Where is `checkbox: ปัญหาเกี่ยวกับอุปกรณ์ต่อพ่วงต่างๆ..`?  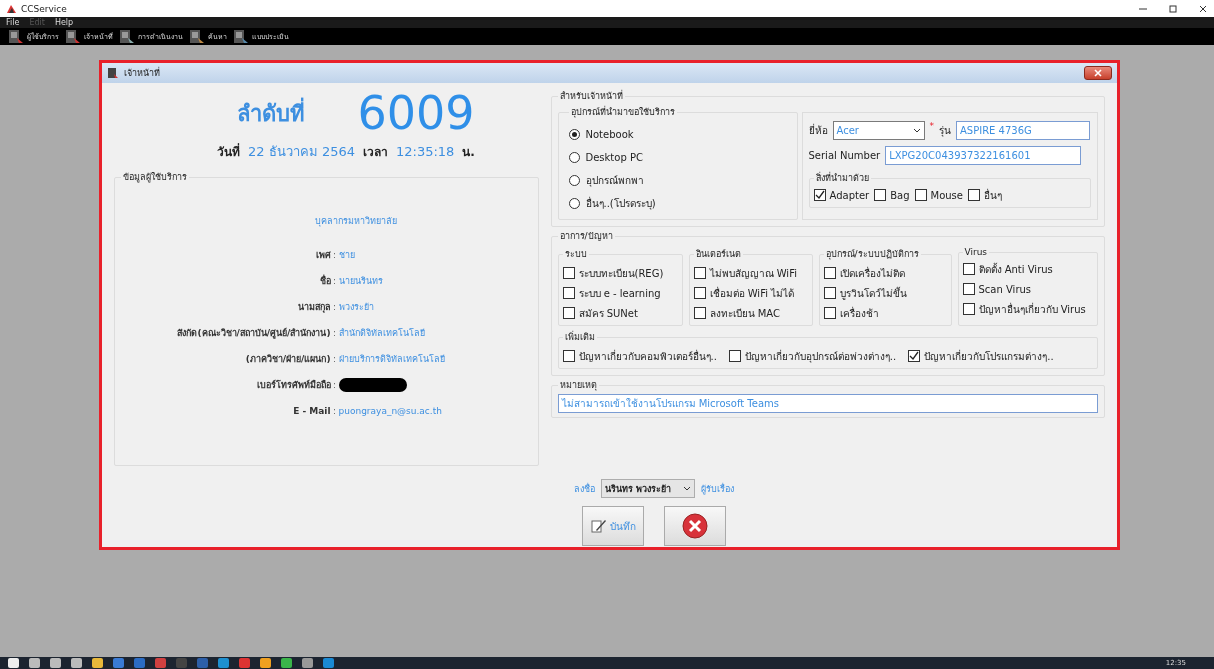
checkbox: ปัญหาเกี่ยวกับอุปกรณ์ต่อพ่วงต่างๆ.. is located at coordinates (812, 356).